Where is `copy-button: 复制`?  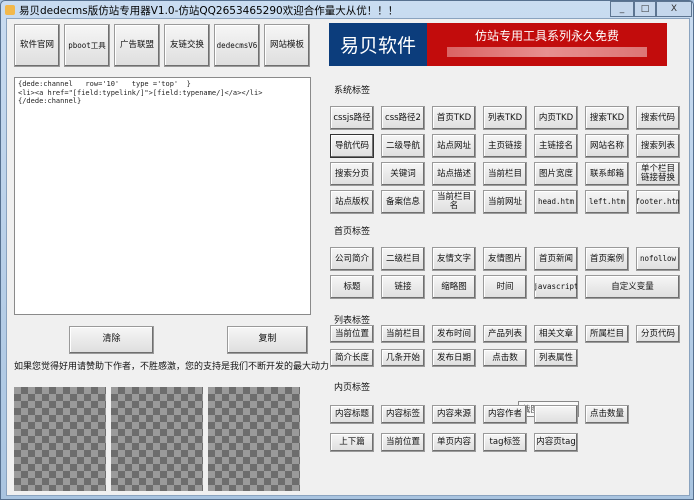
copy-button: 复制 is located at coordinates (267, 340).